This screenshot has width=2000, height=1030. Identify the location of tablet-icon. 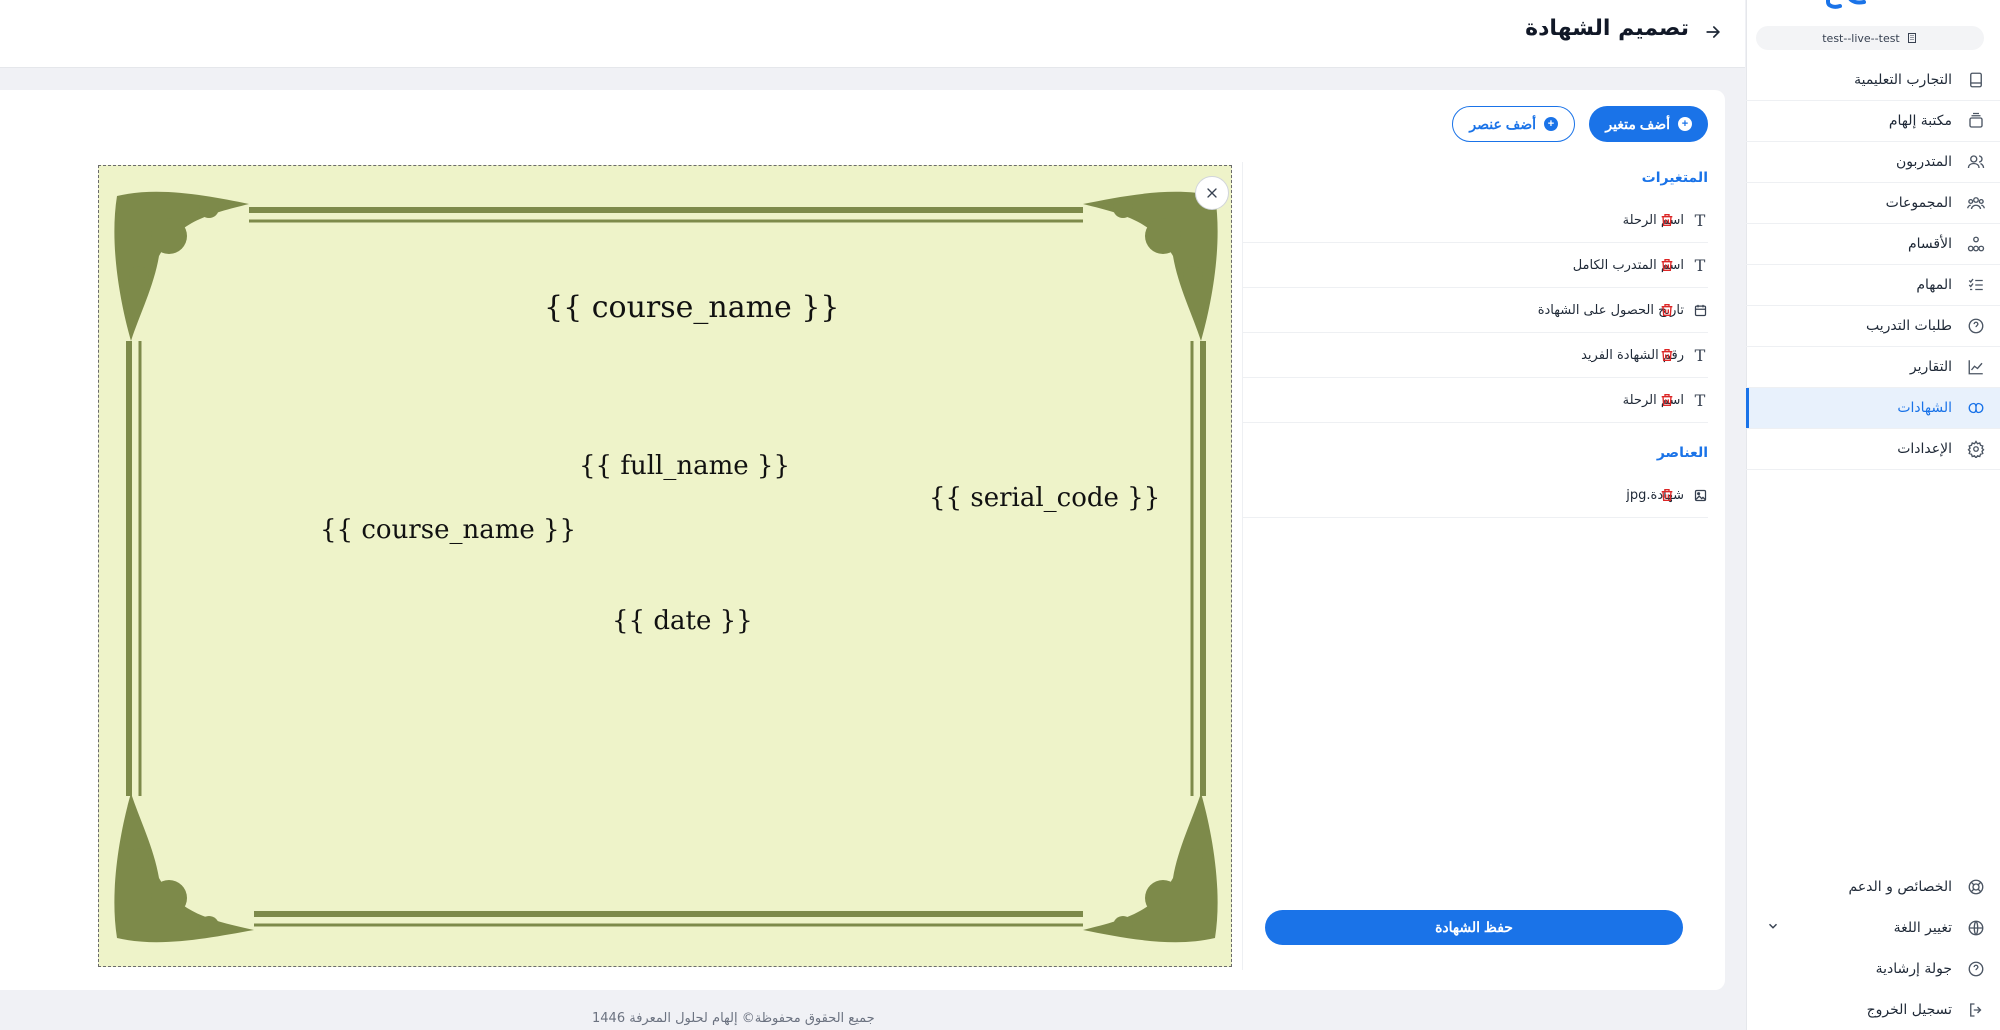
(1976, 80).